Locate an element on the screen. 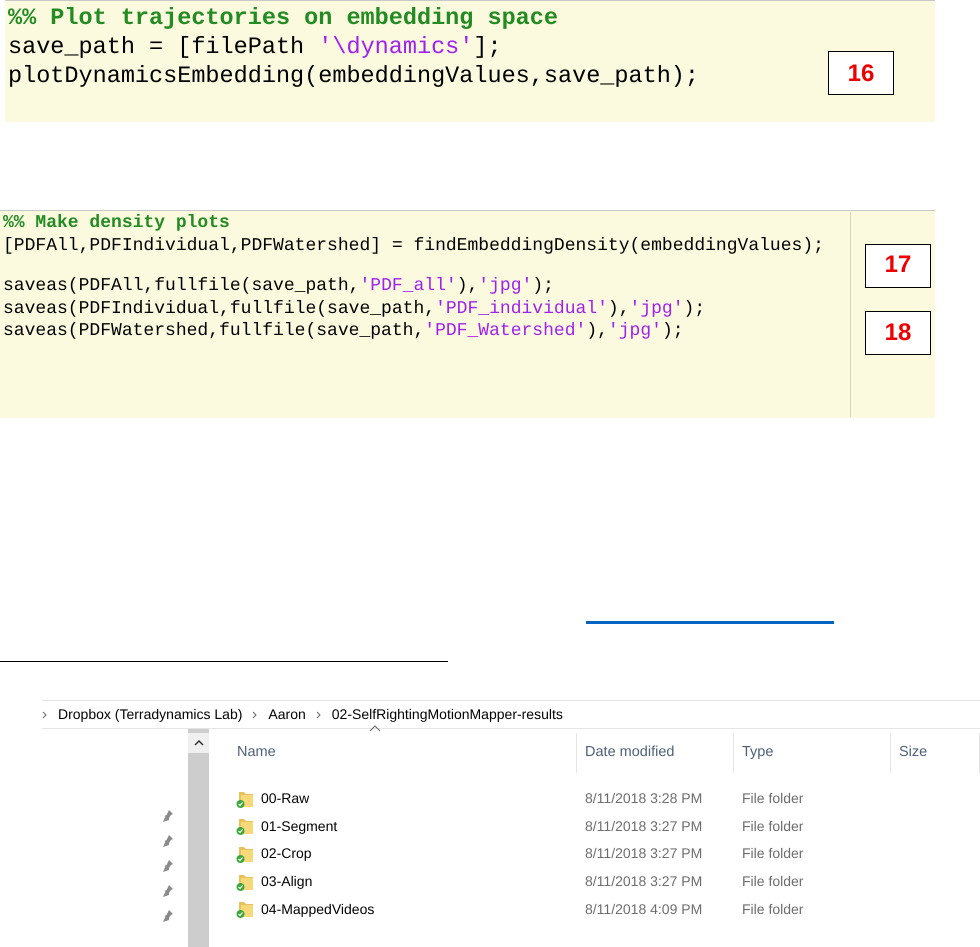 The image size is (980, 947). scroll-up-button is located at coordinates (198, 743).